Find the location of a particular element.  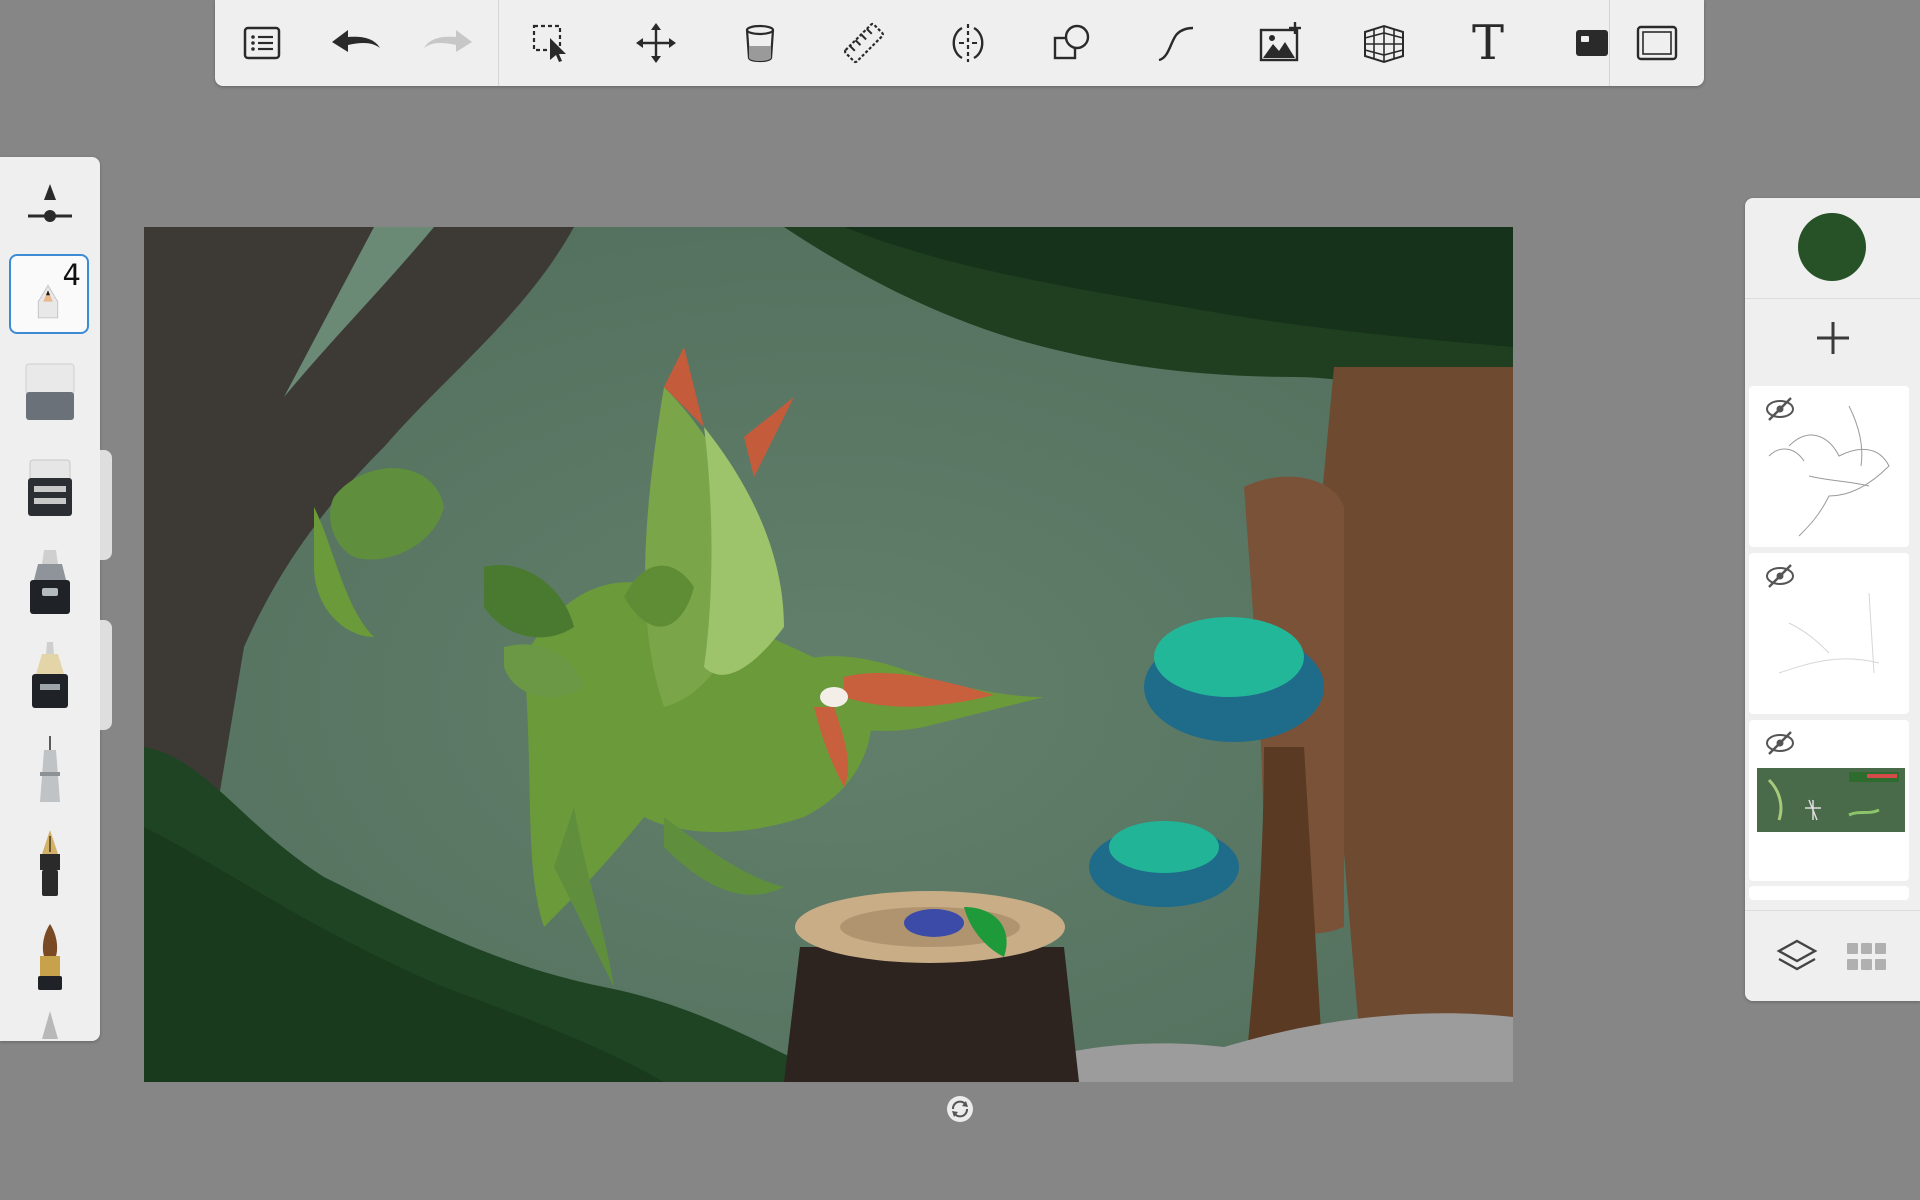

eraser-brush-icon is located at coordinates (50, 391).